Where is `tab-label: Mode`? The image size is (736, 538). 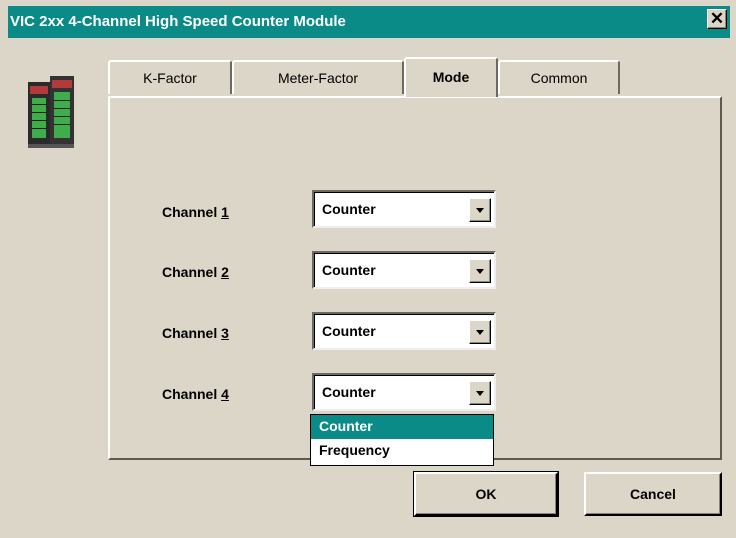
tab-label: Mode is located at coordinates (451, 77).